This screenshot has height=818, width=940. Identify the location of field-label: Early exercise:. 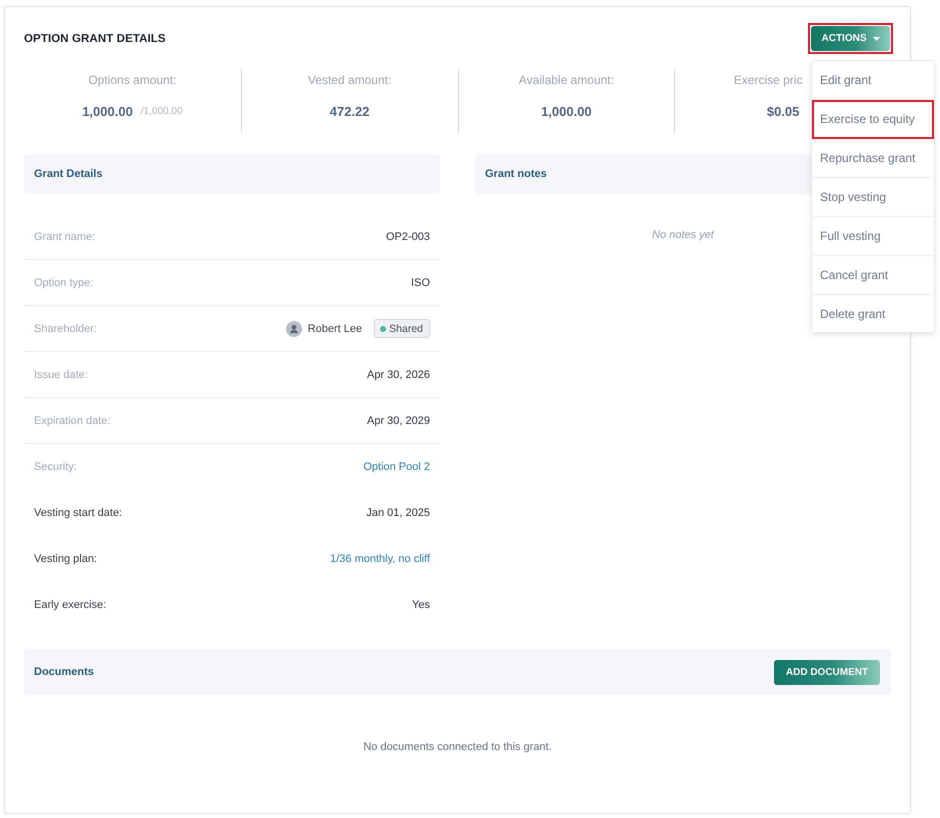
(70, 604).